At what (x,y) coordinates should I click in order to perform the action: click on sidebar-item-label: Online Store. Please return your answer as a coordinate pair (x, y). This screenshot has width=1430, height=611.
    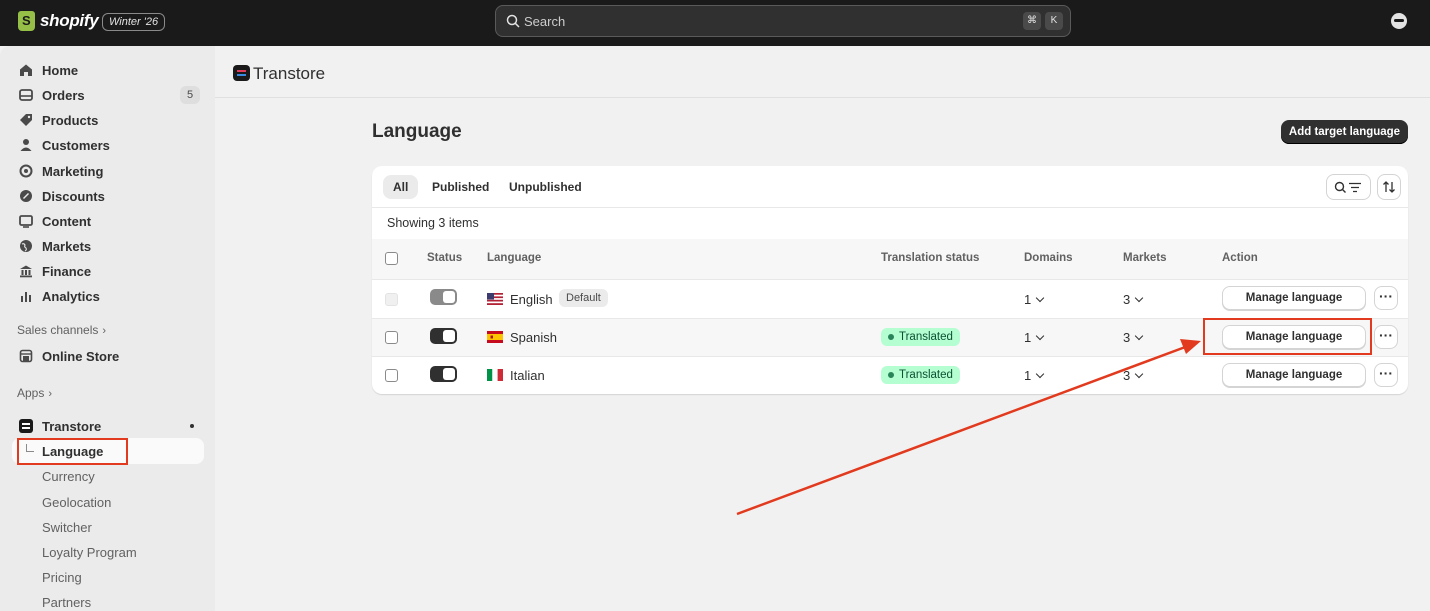
    Looking at the image, I should click on (81, 356).